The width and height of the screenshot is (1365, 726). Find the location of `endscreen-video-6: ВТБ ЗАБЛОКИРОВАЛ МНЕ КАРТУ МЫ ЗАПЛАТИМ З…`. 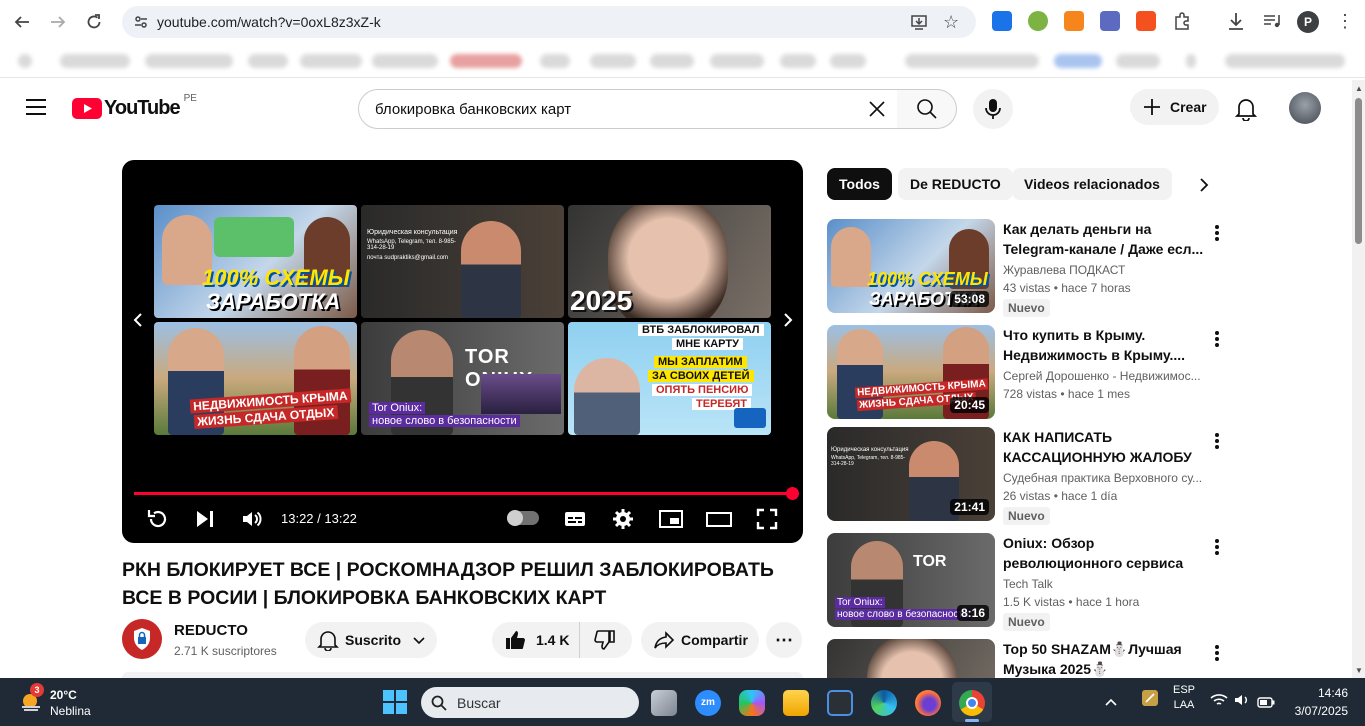

endscreen-video-6: ВТБ ЗАБЛОКИРОВАЛ МНЕ КАРТУ МЫ ЗАПЛАТИМ З… is located at coordinates (669, 378).